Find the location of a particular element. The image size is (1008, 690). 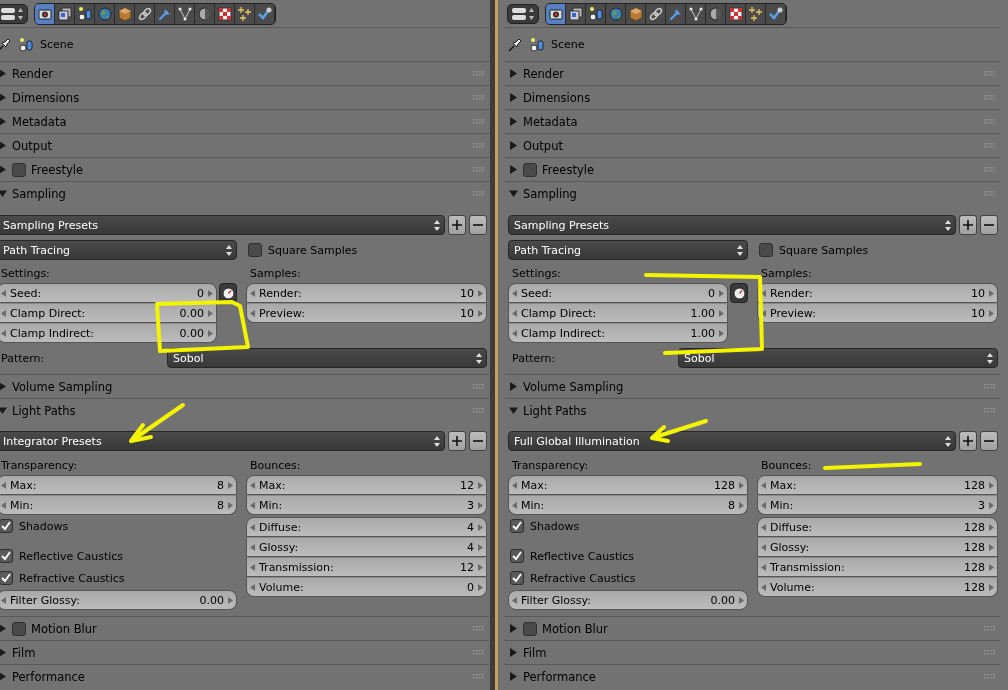

number-field: Volume: 128 is located at coordinates (877, 587).